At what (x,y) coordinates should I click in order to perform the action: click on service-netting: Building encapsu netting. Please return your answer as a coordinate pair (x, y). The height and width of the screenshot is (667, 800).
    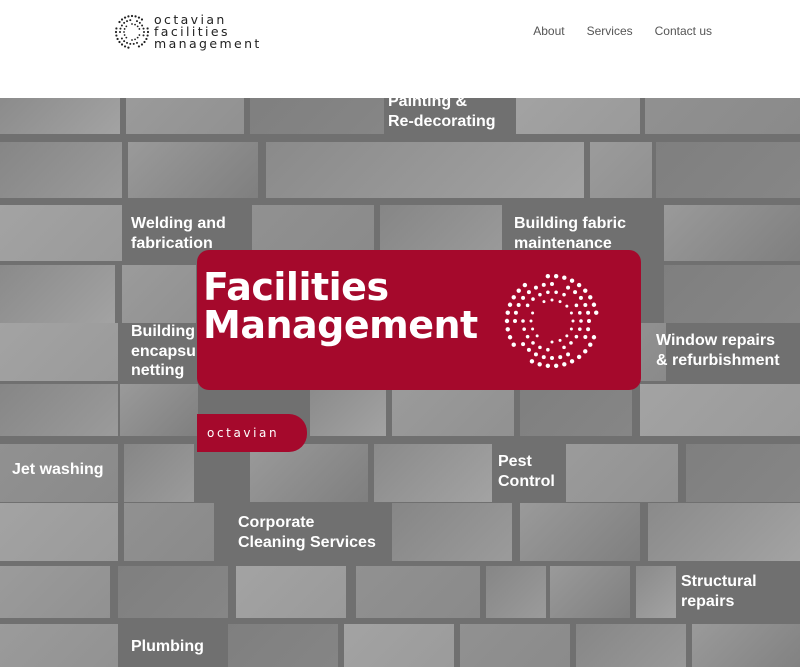
    Looking at the image, I should click on (163, 351).